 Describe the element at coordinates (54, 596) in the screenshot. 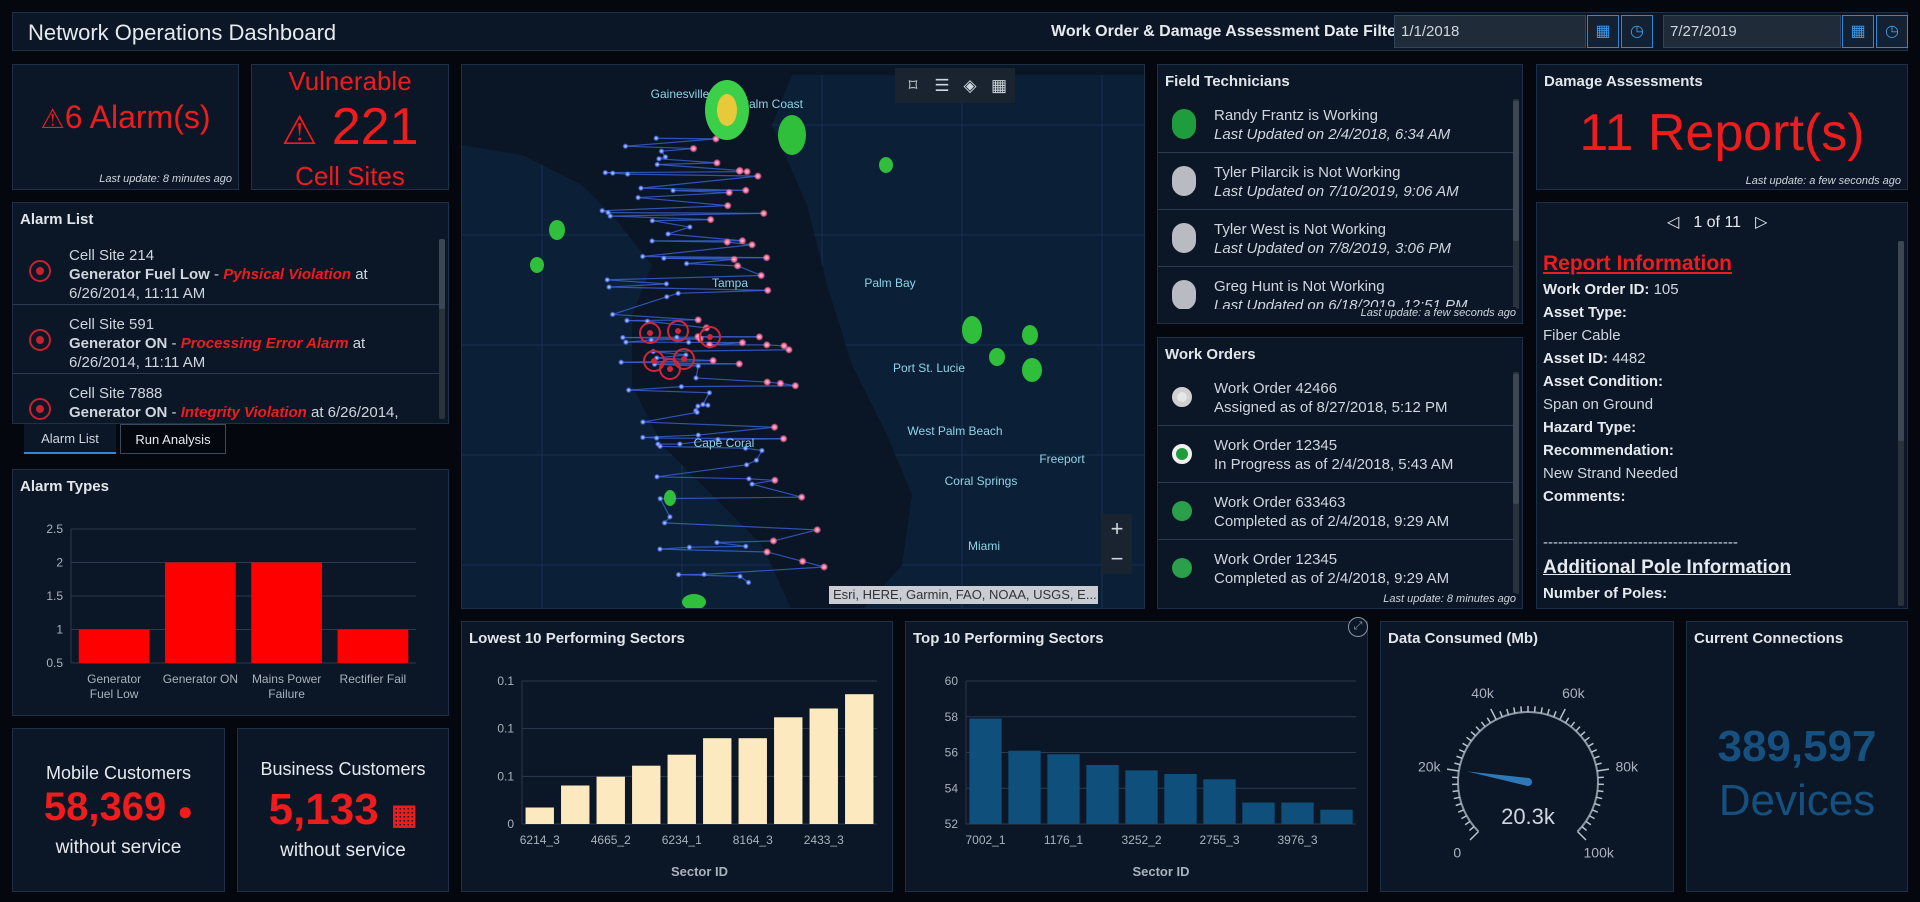

I see `y-tick-label: 1.5` at that location.